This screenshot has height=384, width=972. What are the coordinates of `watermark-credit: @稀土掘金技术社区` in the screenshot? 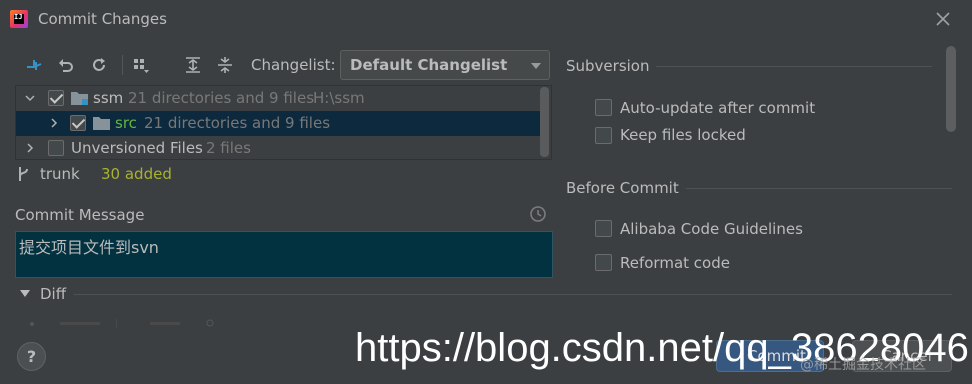 It's located at (863, 365).